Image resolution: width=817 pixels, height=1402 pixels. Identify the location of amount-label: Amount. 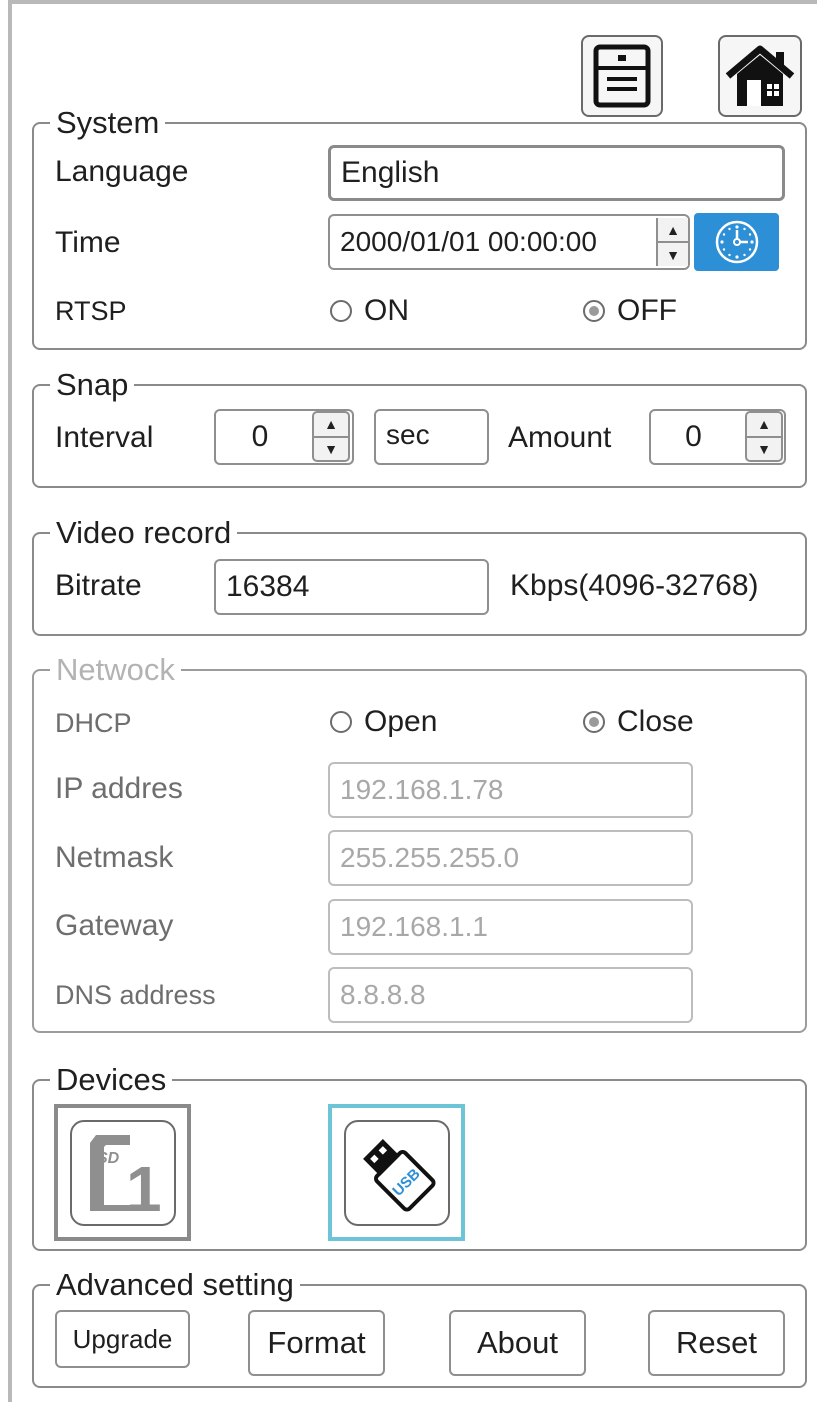
(560, 437).